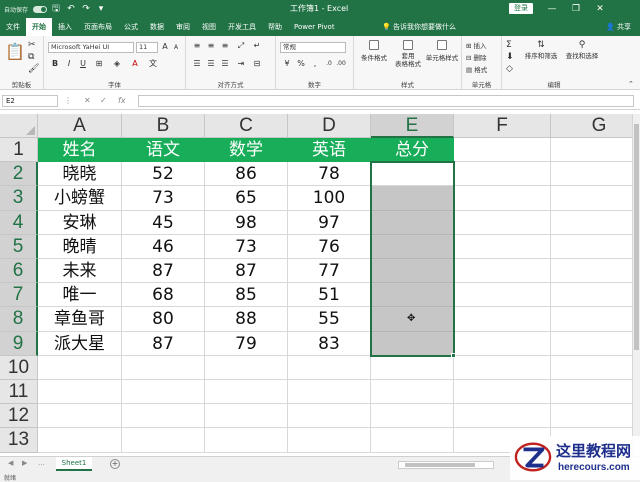 The height and width of the screenshot is (482, 640). I want to click on cell-g8, so click(591, 319).